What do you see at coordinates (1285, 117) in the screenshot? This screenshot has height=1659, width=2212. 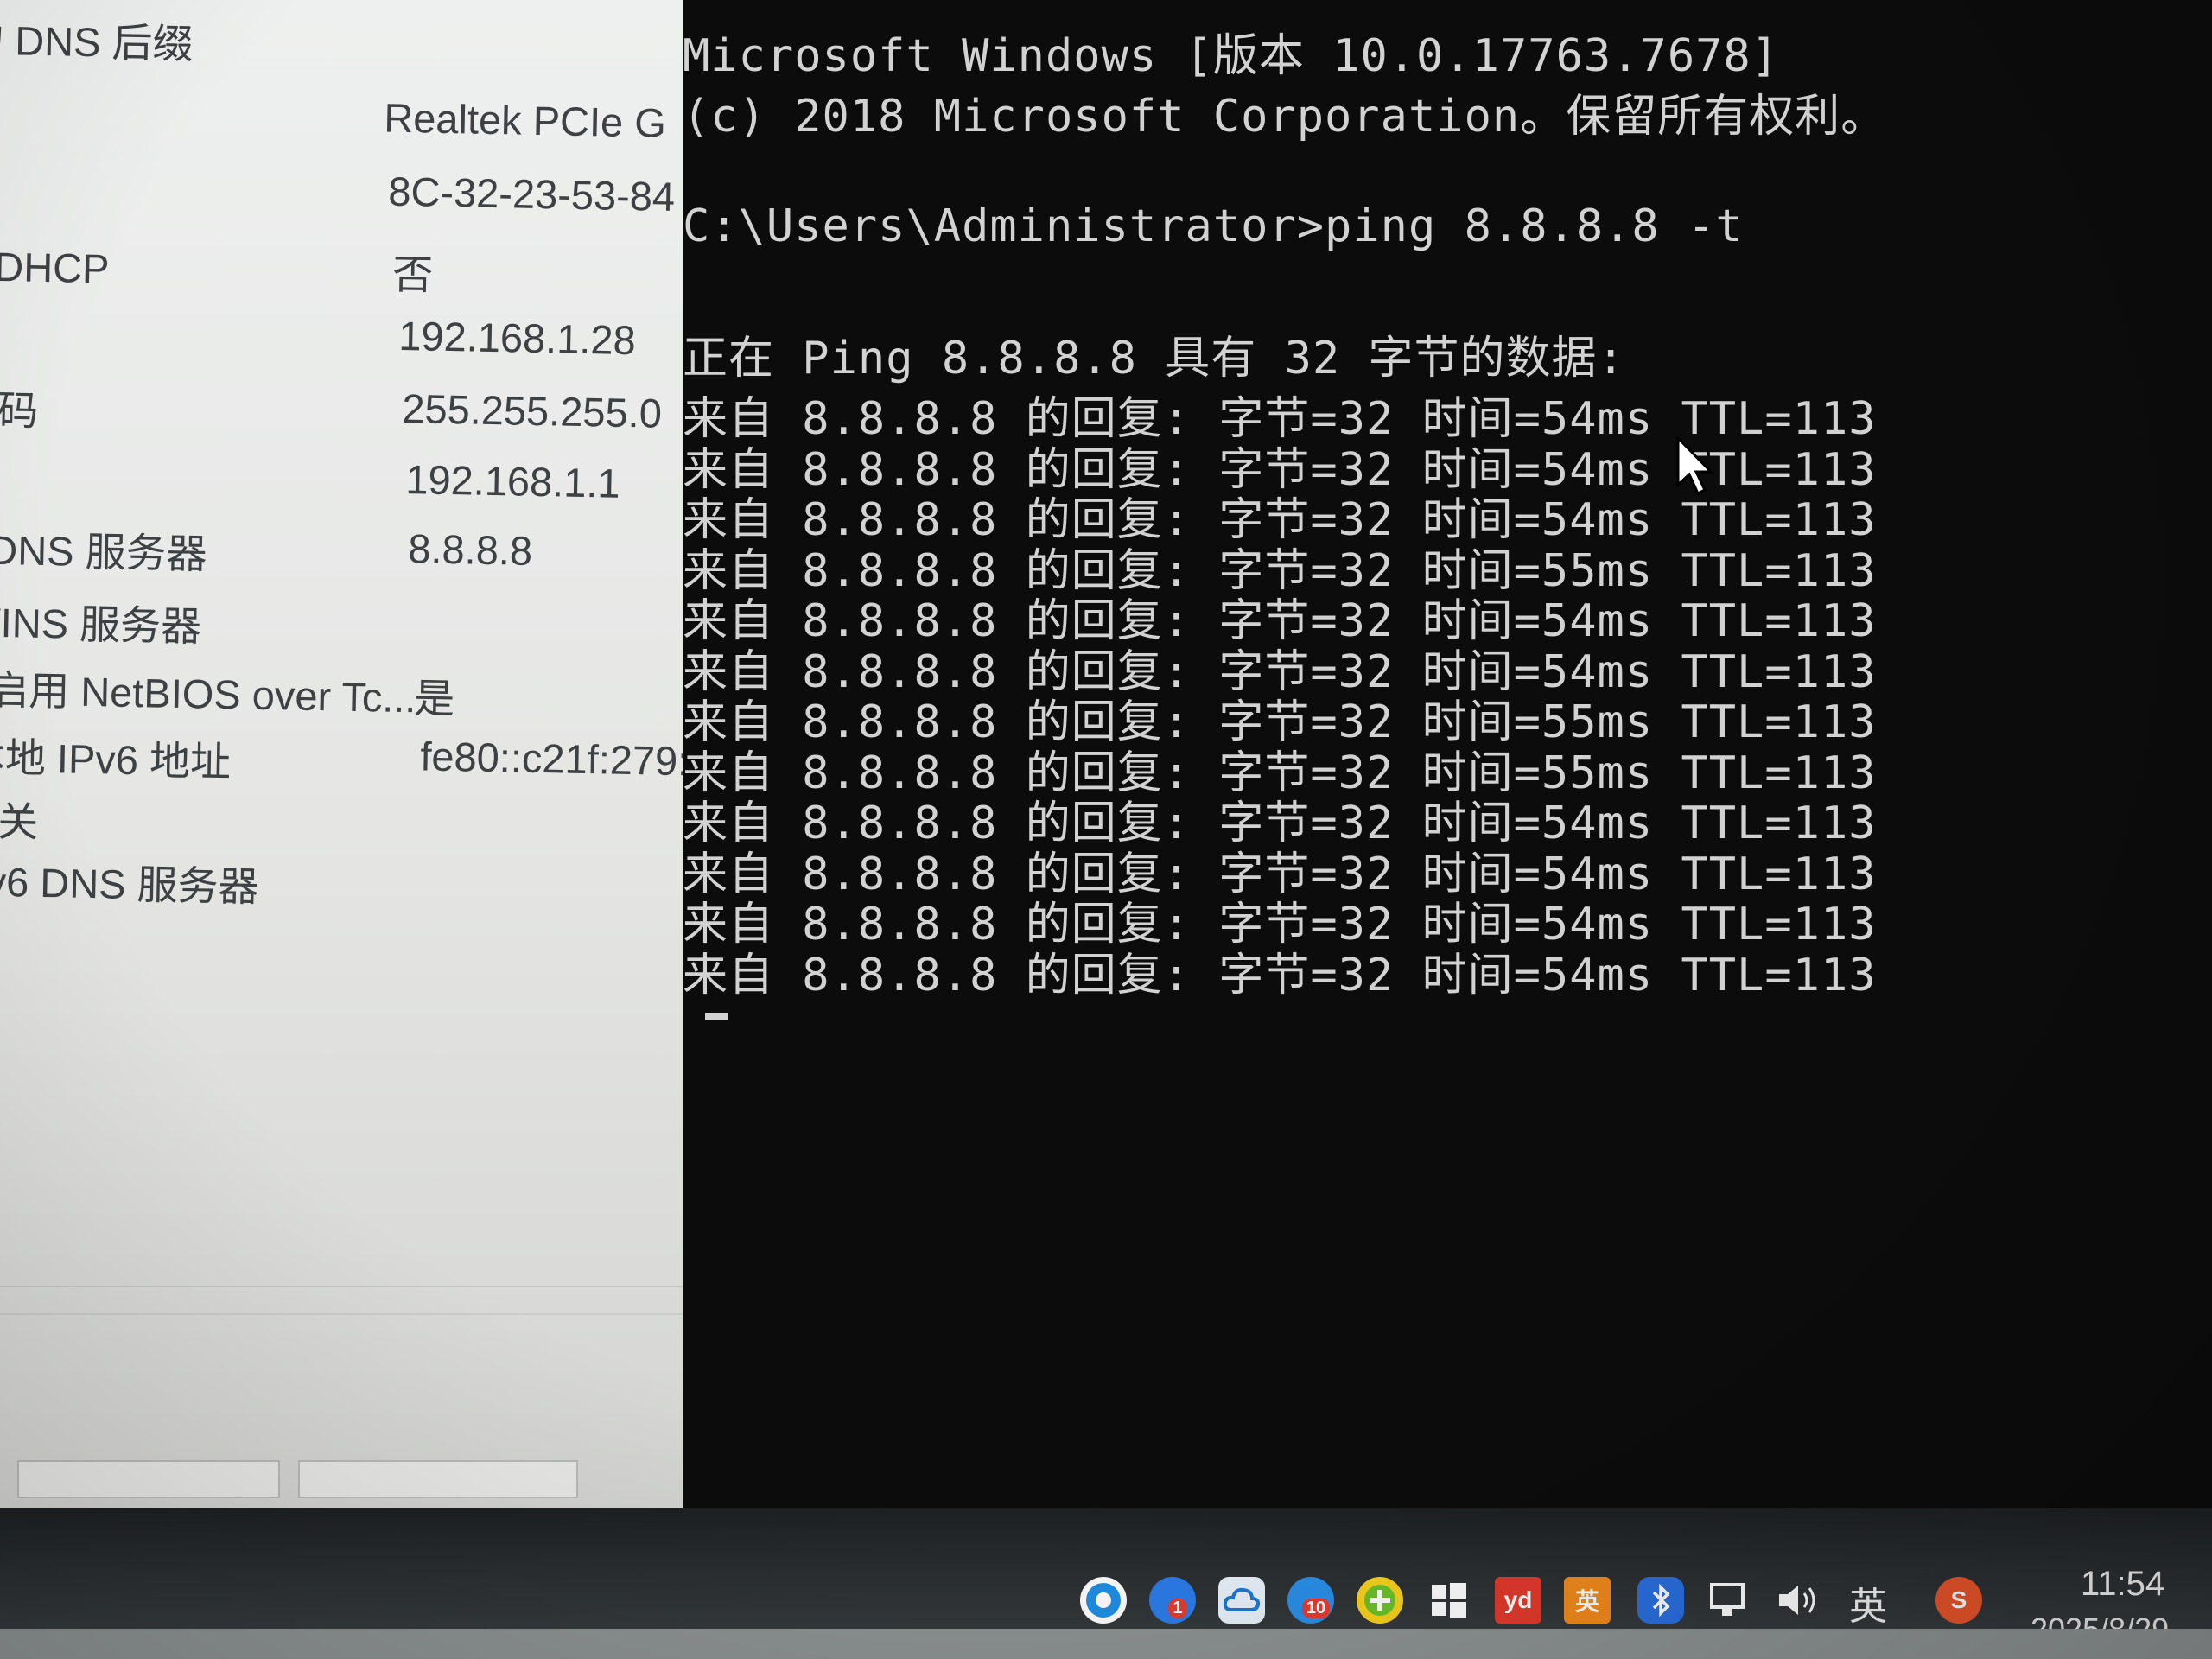 I see `console-header-copyright: (c) 2018 Microsoft Corporation。保留所有权利。` at bounding box center [1285, 117].